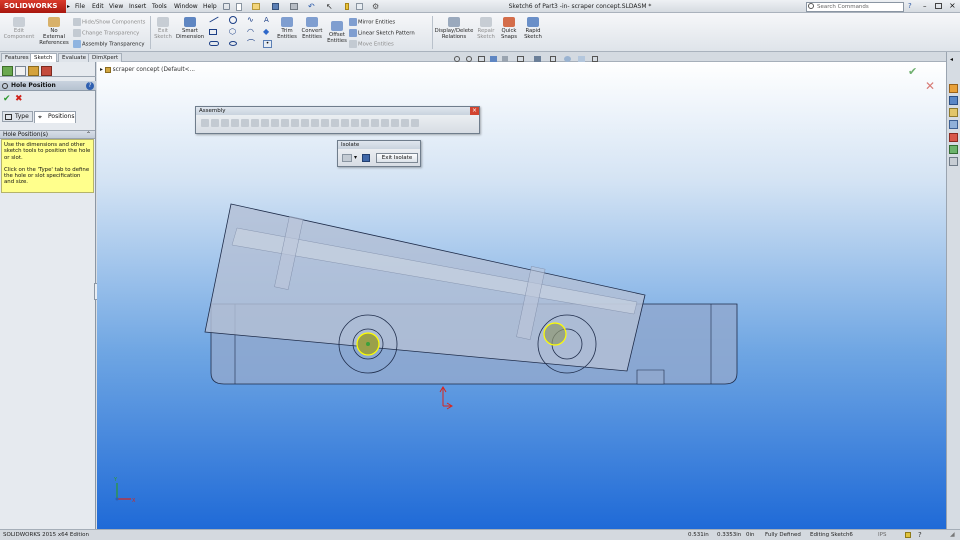 The width and height of the screenshot is (960, 540). What do you see at coordinates (379, 153) in the screenshot?
I see `isolate-toolbar: Isolate ▾ Exit Isolate` at bounding box center [379, 153].